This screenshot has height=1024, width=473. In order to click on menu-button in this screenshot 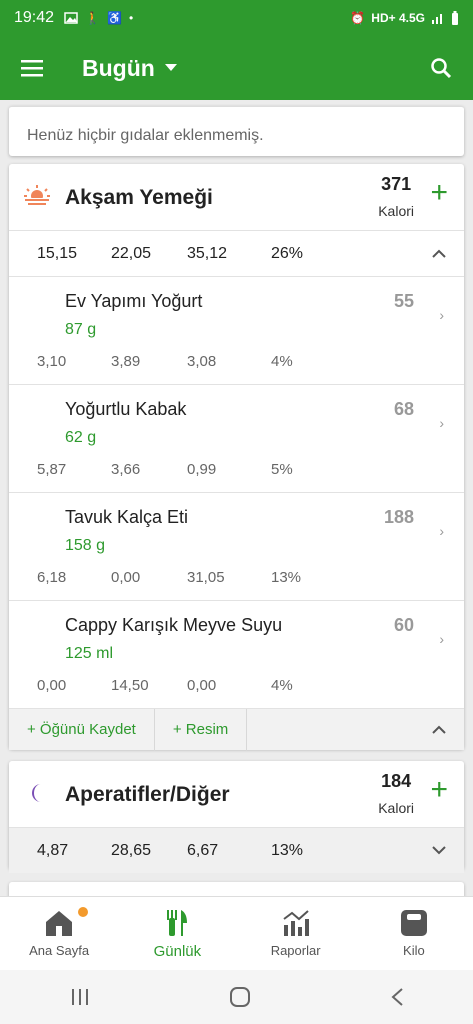, I will do `click(32, 68)`.